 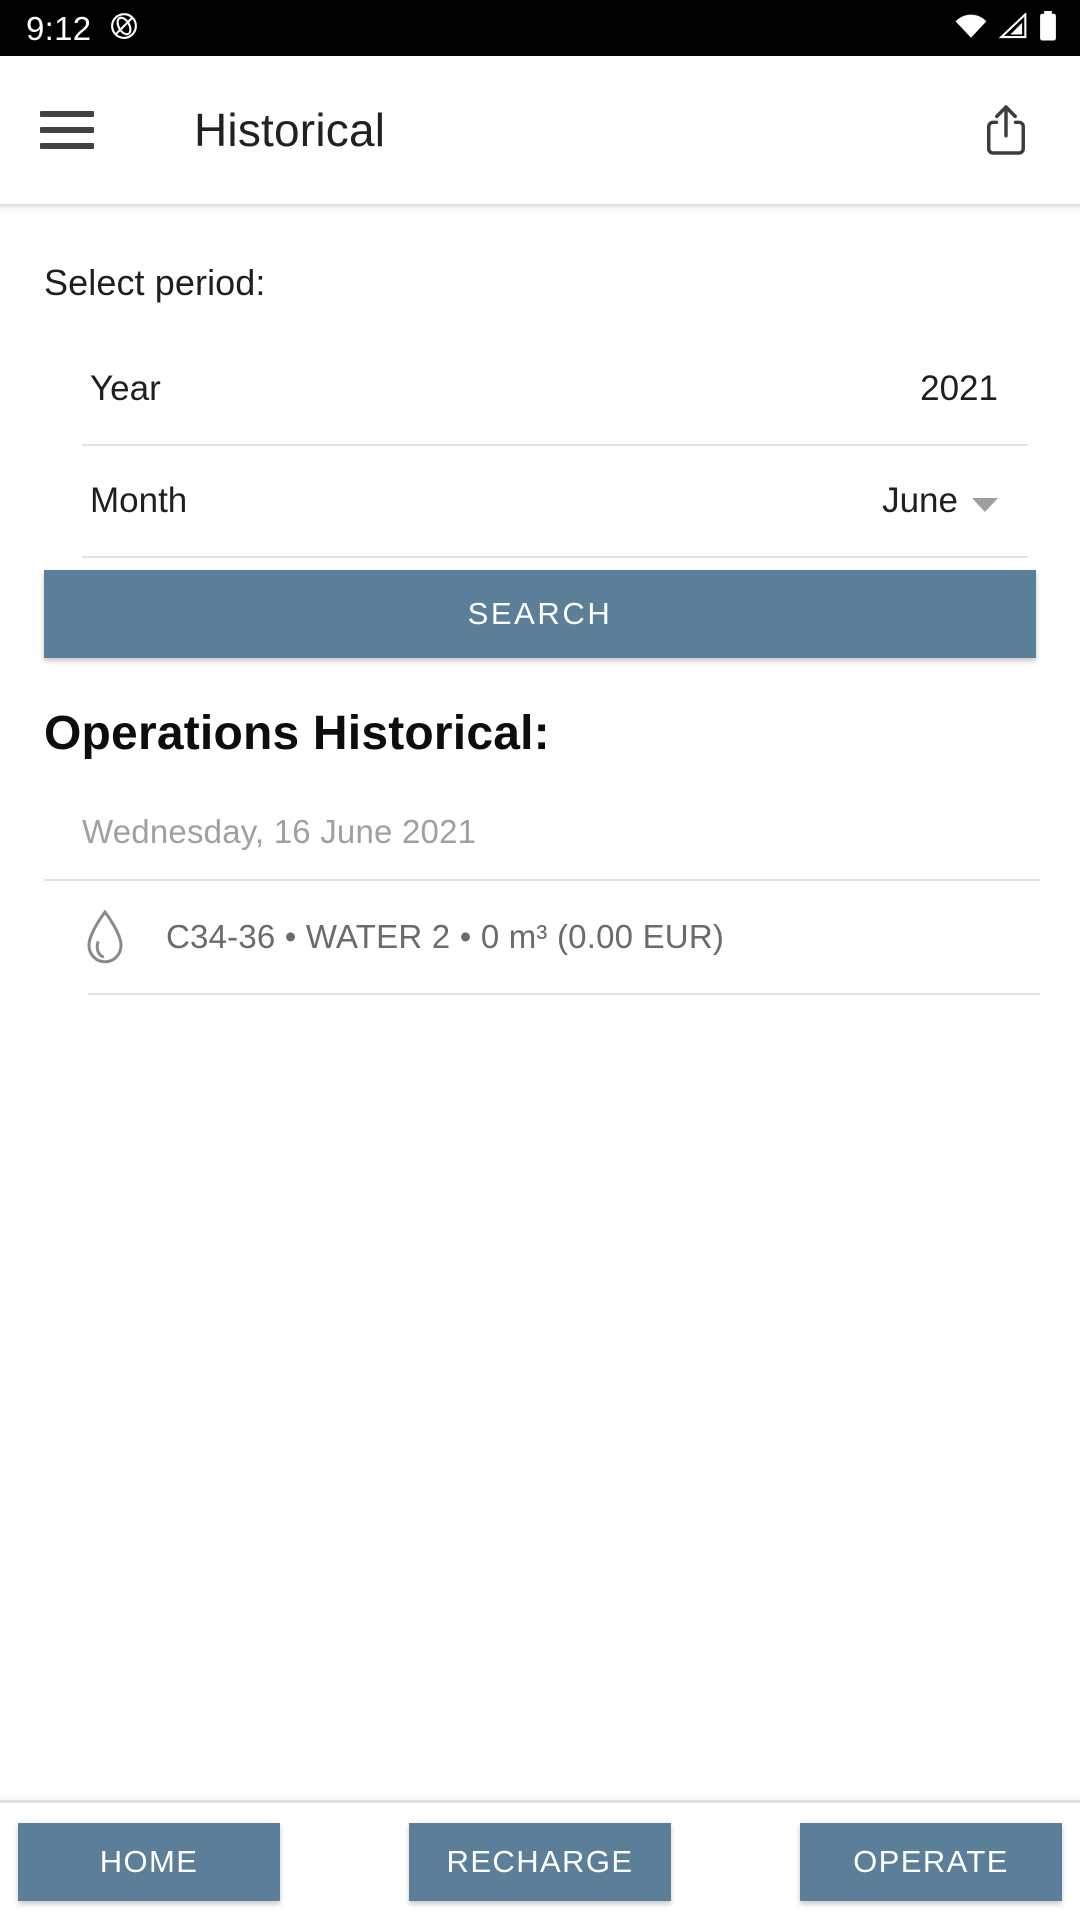 I want to click on year-label: Year, so click(x=125, y=388).